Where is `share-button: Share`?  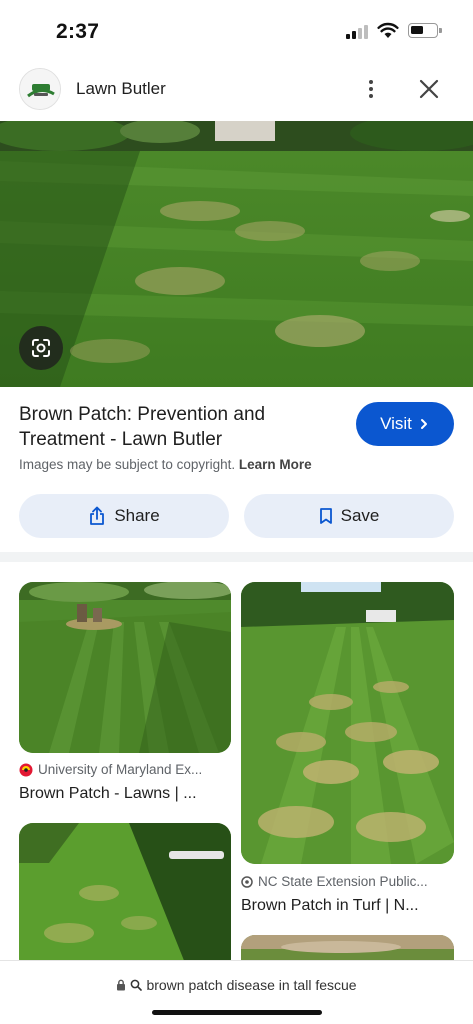 share-button: Share is located at coordinates (124, 516).